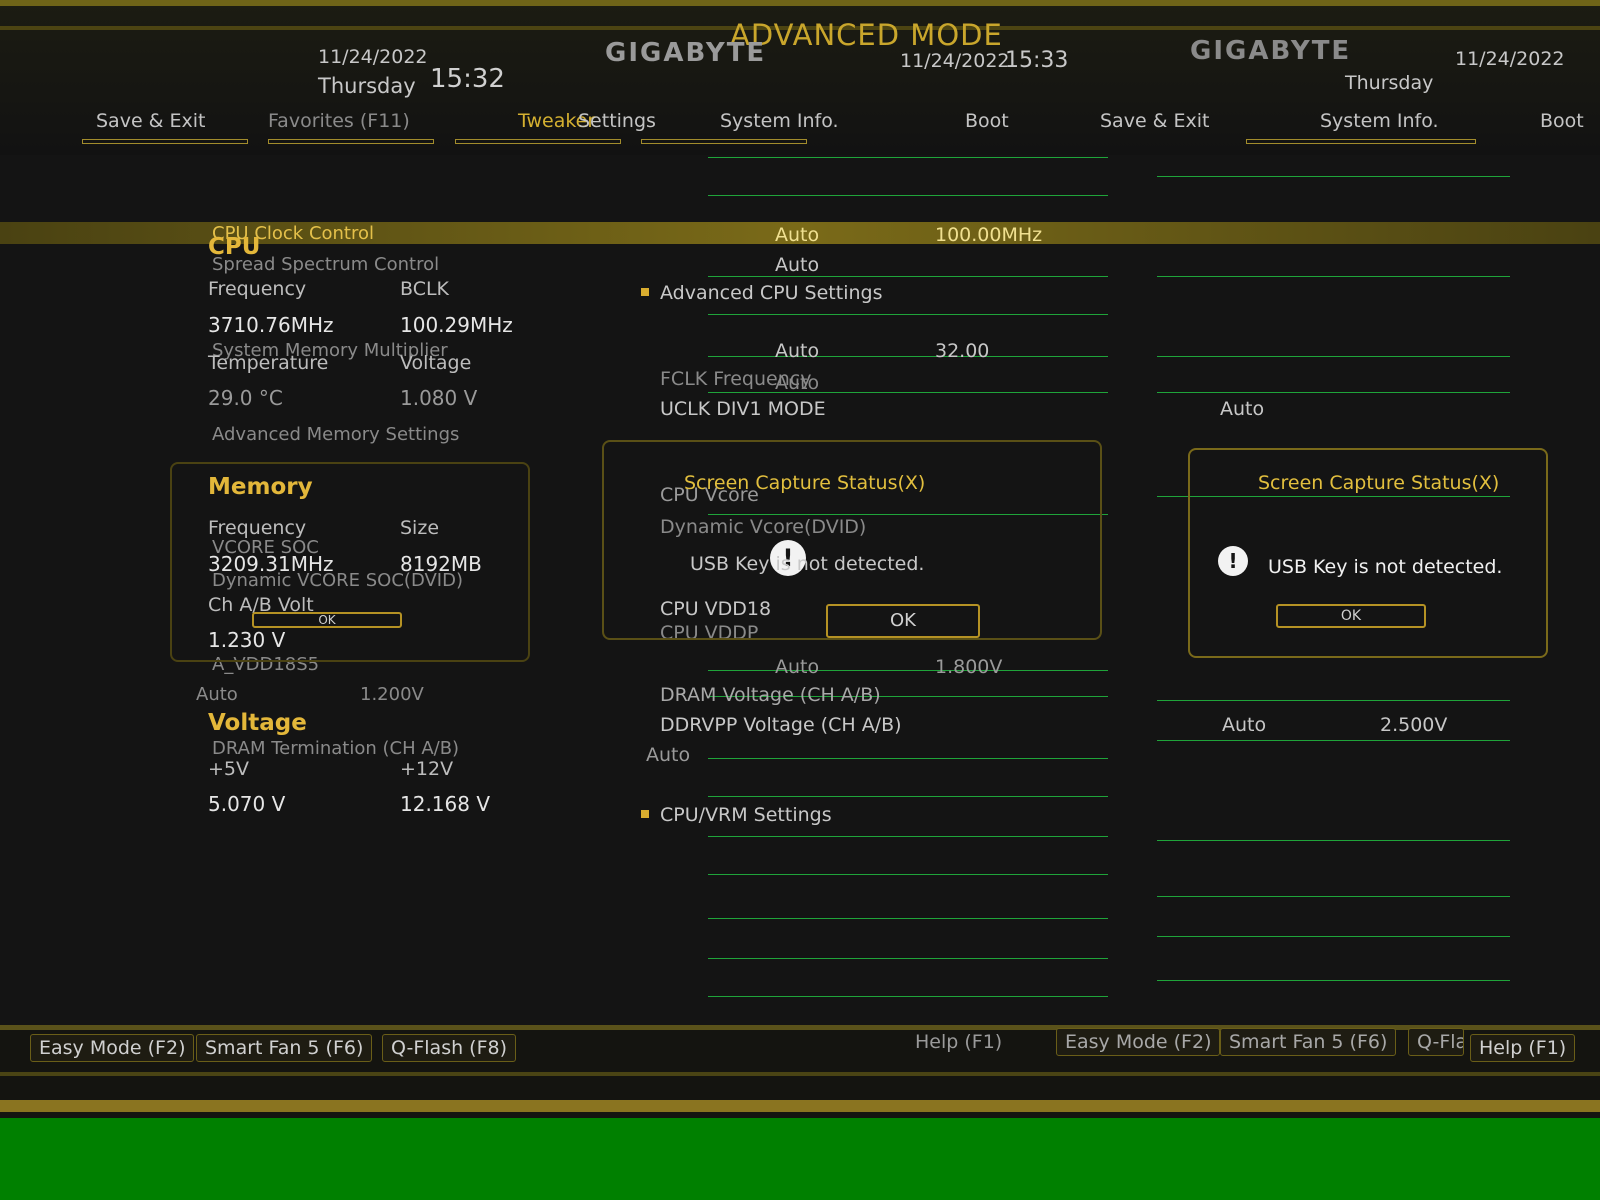 The image size is (1600, 1200). I want to click on time-display: 15:32, so click(467, 79).